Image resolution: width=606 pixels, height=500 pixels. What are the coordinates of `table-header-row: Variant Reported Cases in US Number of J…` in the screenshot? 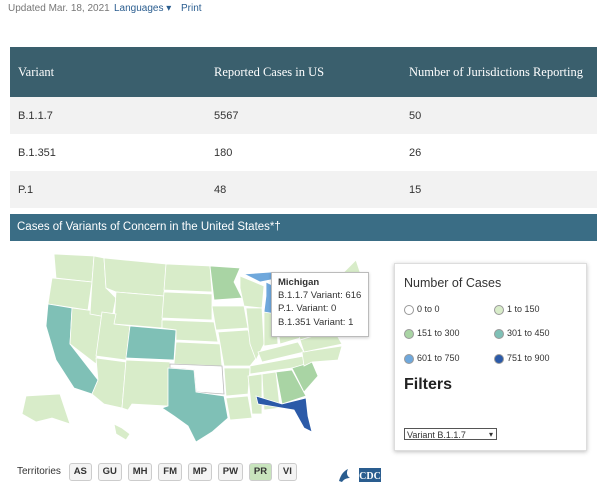 It's located at (303, 72).